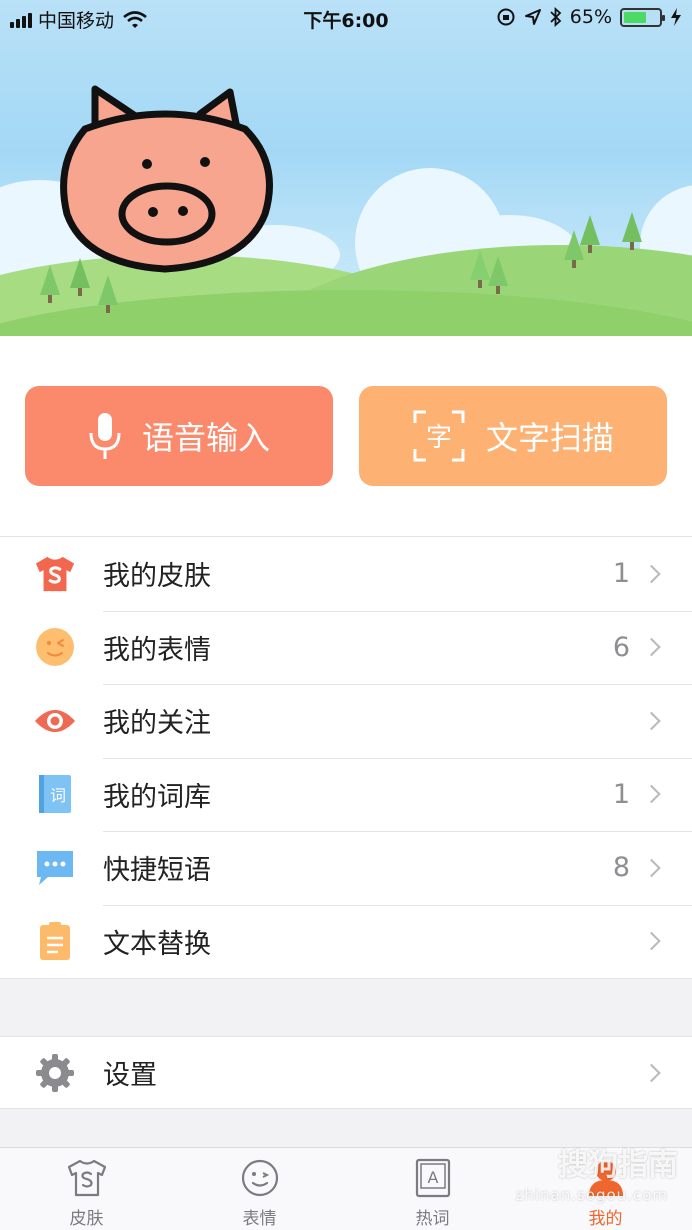 The image size is (692, 1230). I want to click on book-icon: 词, so click(55, 794).